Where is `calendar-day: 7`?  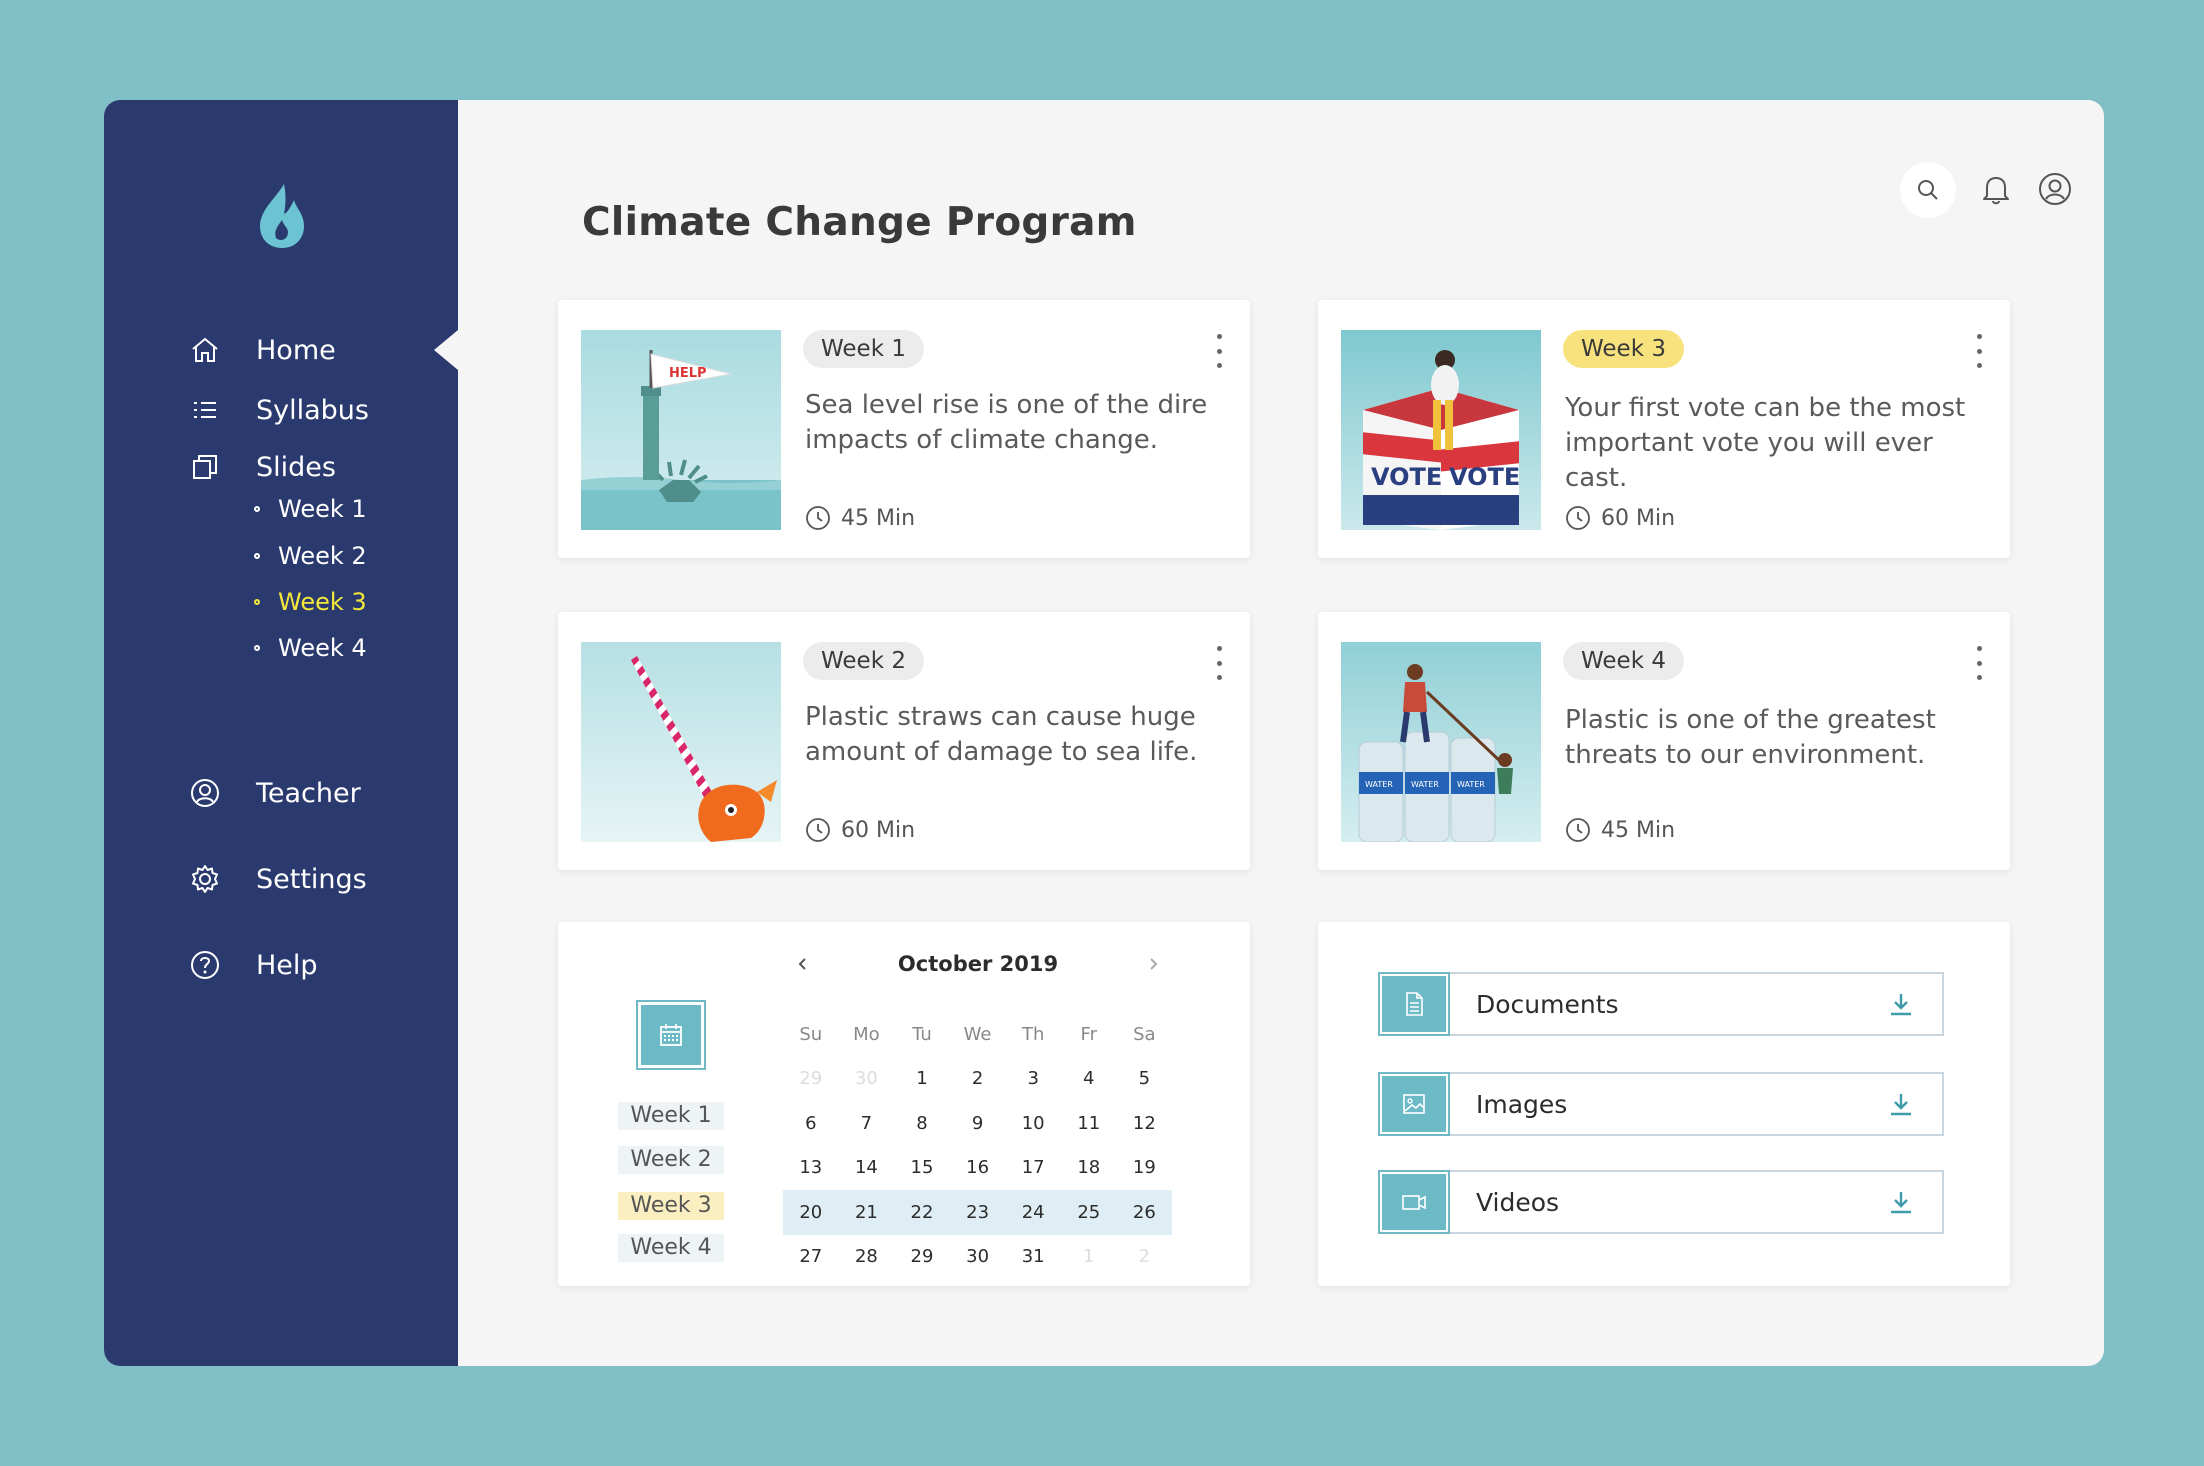 calendar-day: 7 is located at coordinates (867, 1123).